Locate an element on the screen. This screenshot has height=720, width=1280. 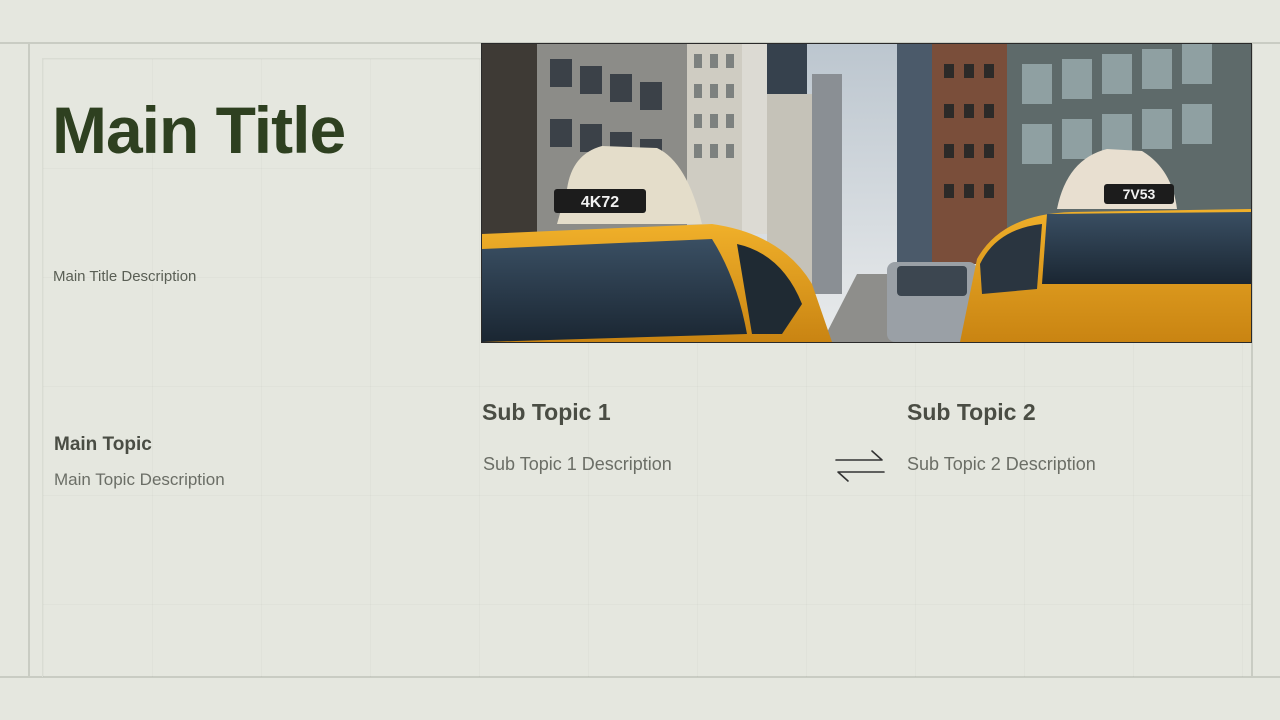
main-topic-description: Main Topic Description is located at coordinates (139, 479).